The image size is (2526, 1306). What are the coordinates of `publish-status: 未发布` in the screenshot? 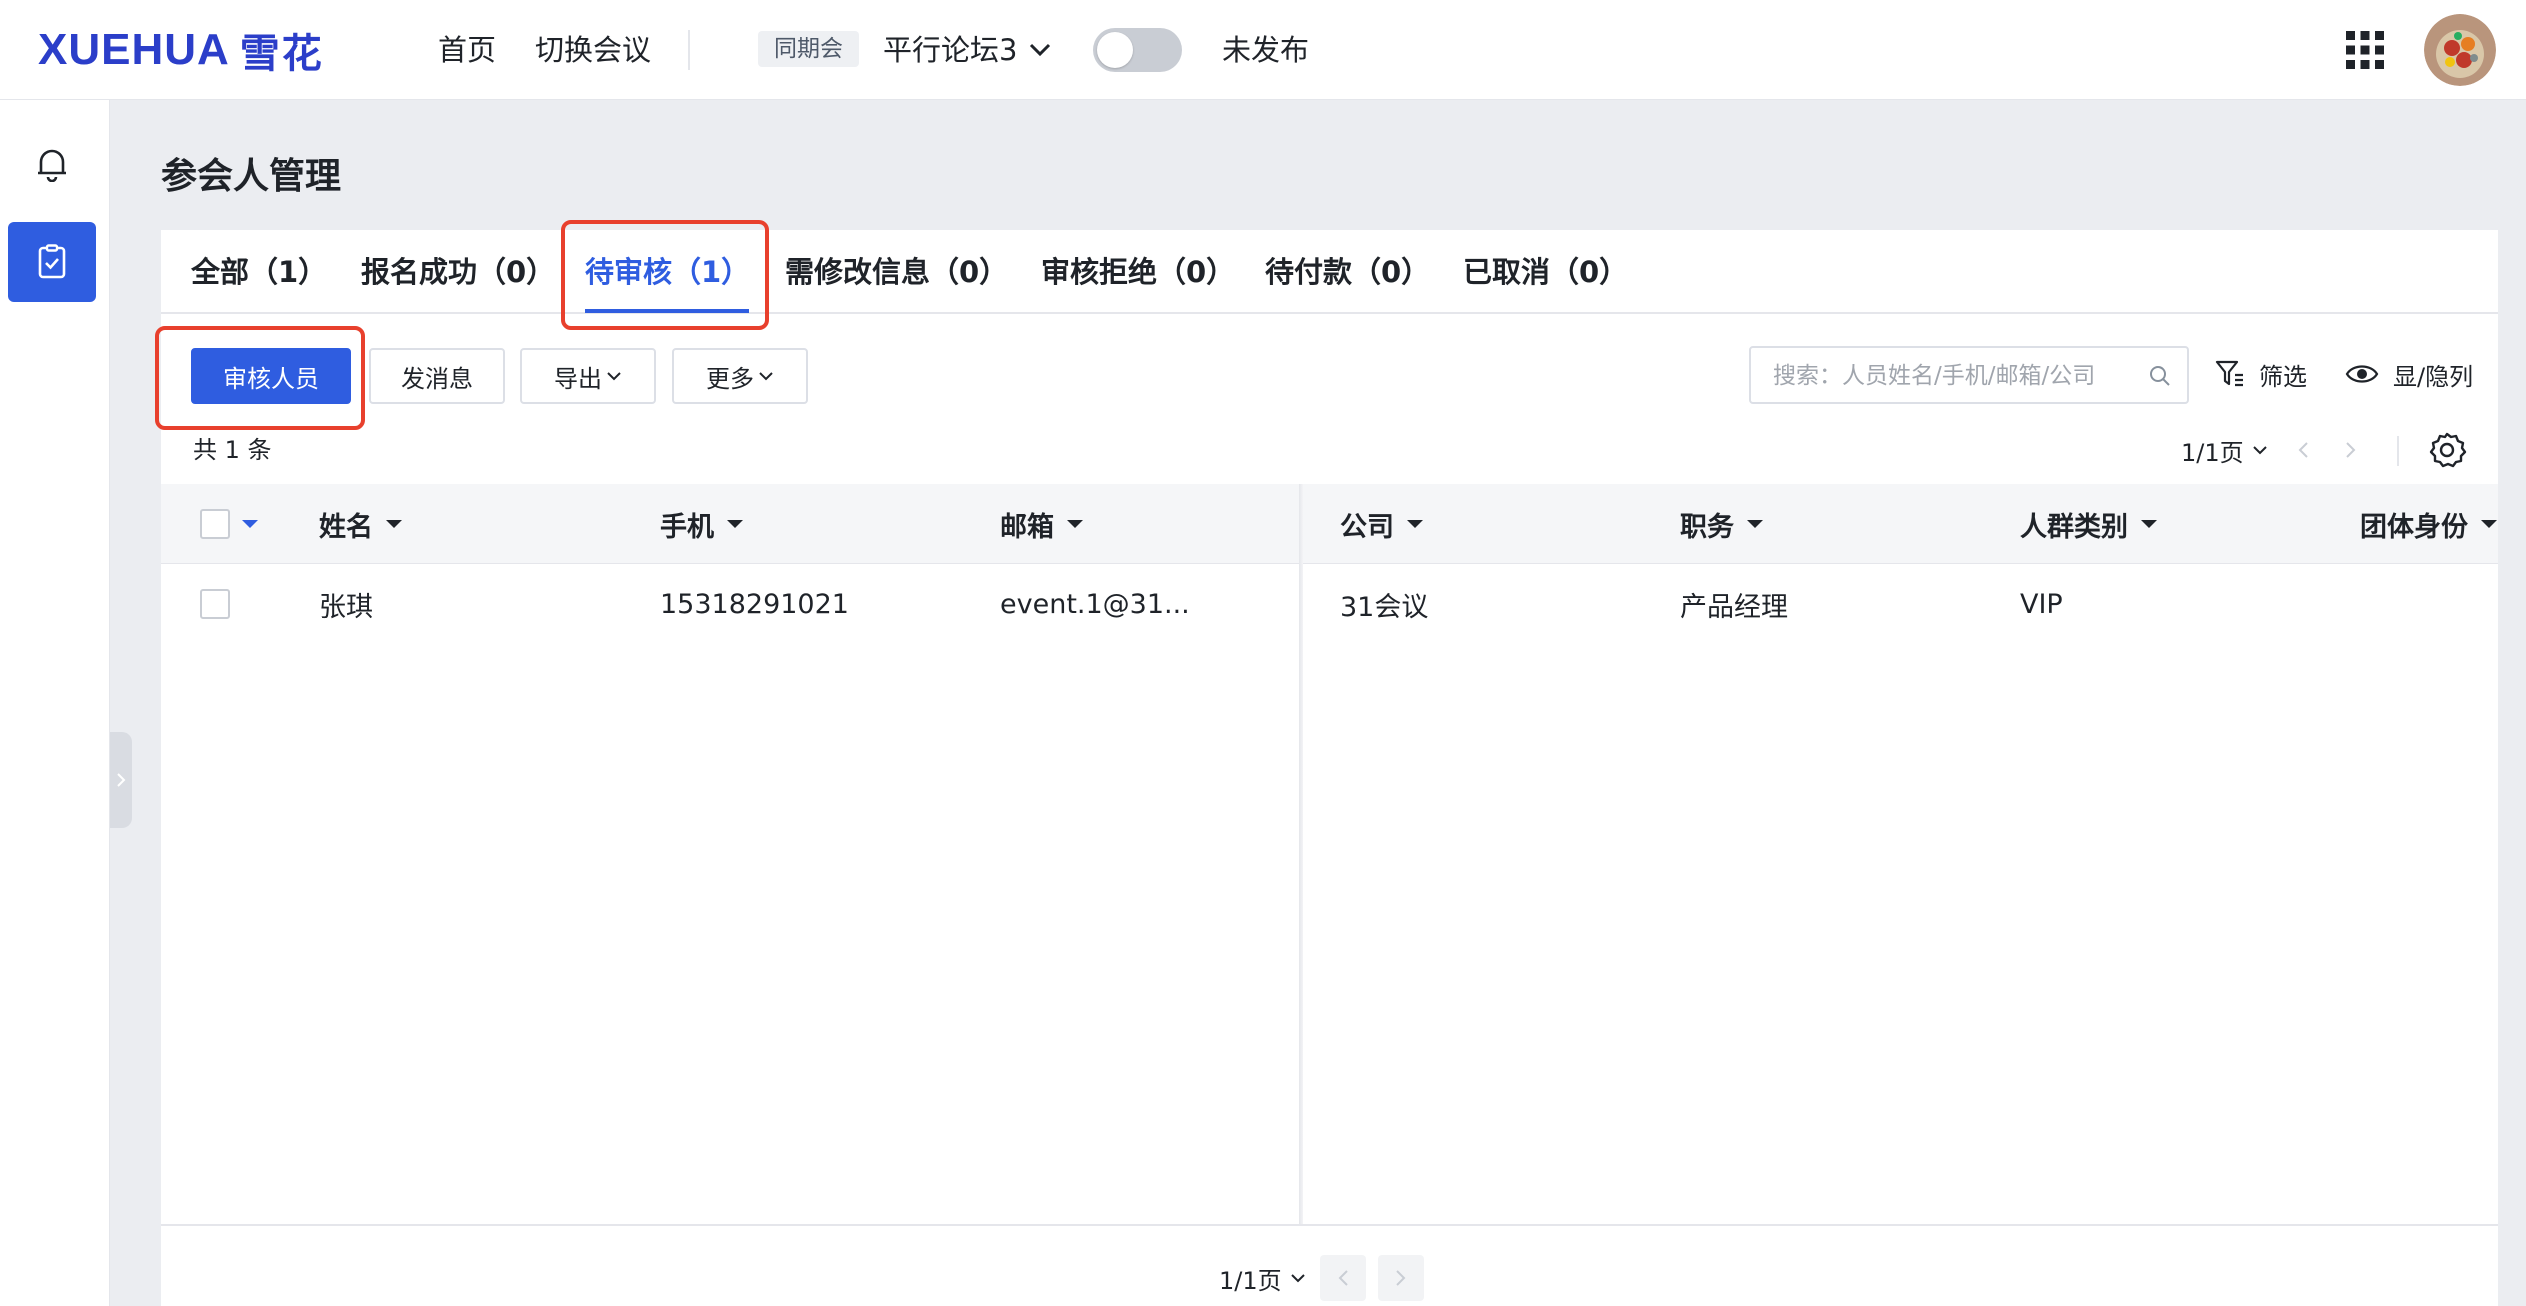 It's located at (1266, 50).